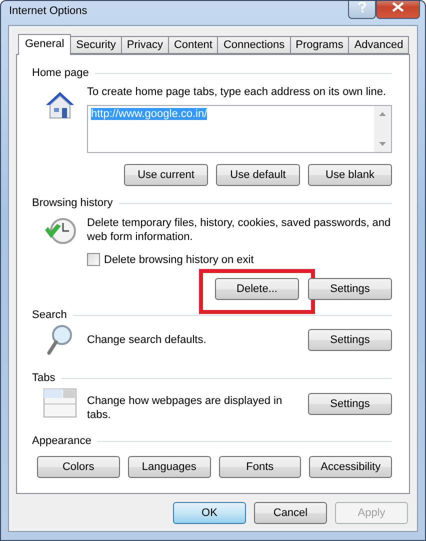 This screenshot has height=541, width=426. Describe the element at coordinates (60, 340) in the screenshot. I see `search-icon` at that location.